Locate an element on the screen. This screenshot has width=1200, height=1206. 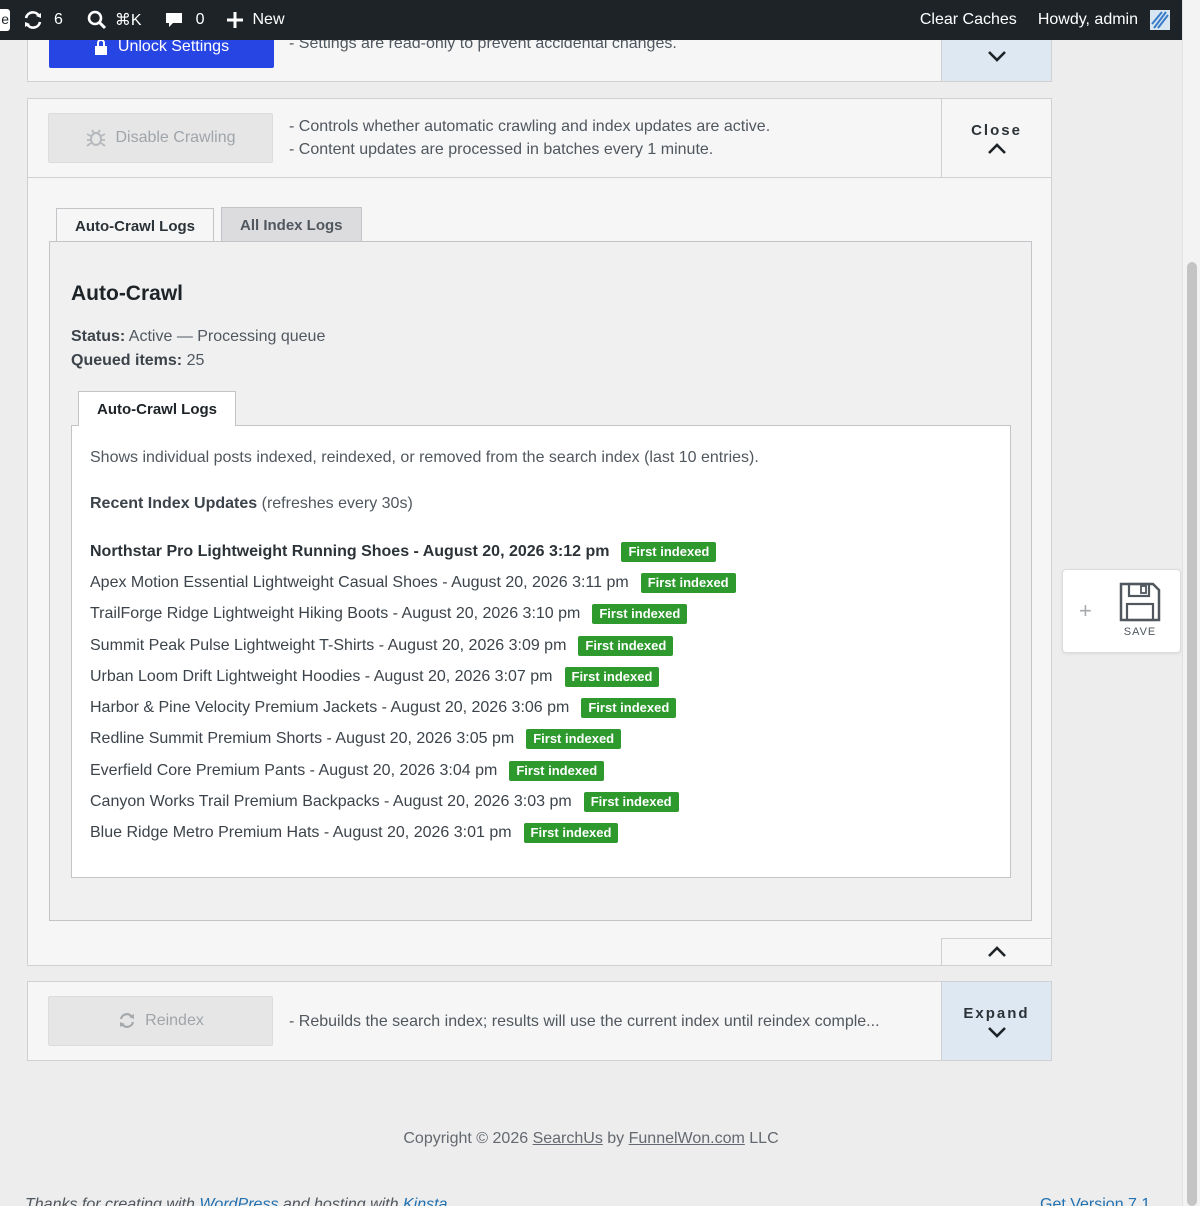
comments-menu: 0 is located at coordinates (184, 20).